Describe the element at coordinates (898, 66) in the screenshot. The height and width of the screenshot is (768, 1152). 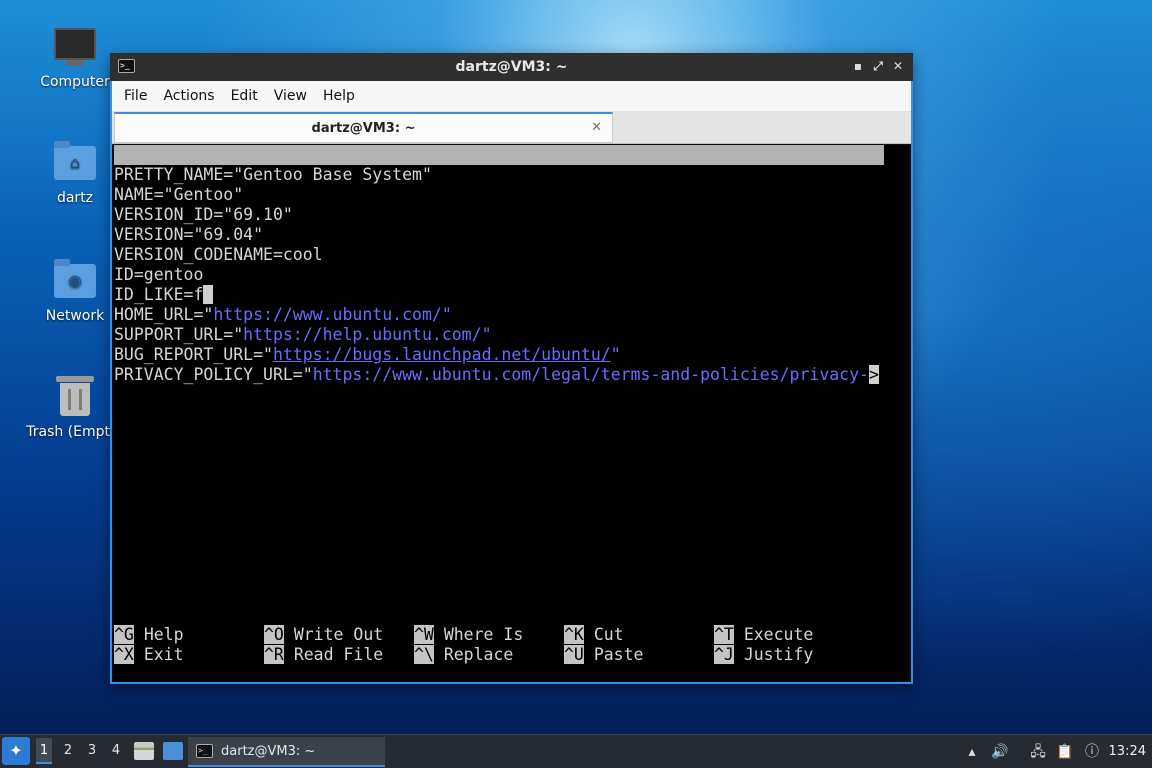
I see `close-button: ✕` at that location.